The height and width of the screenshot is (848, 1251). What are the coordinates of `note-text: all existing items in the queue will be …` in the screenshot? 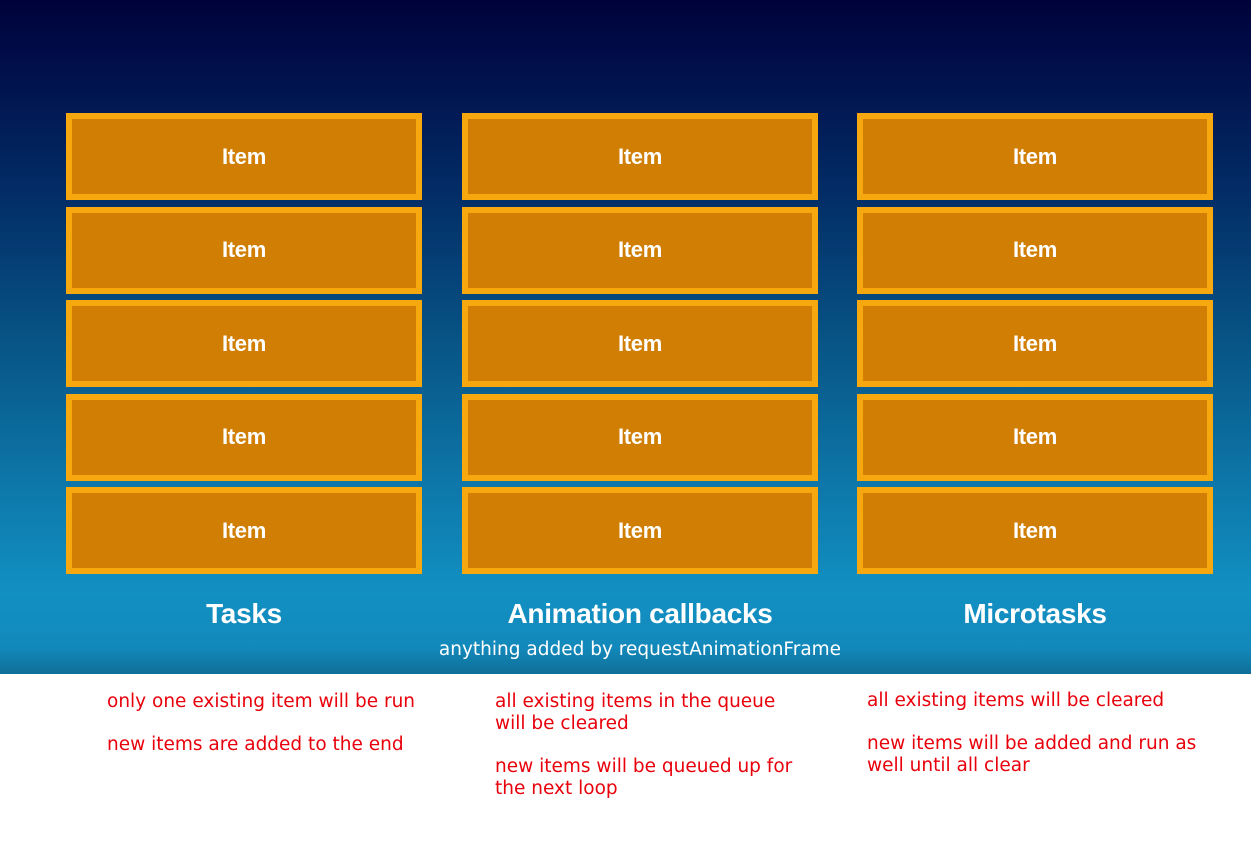 It's located at (635, 712).